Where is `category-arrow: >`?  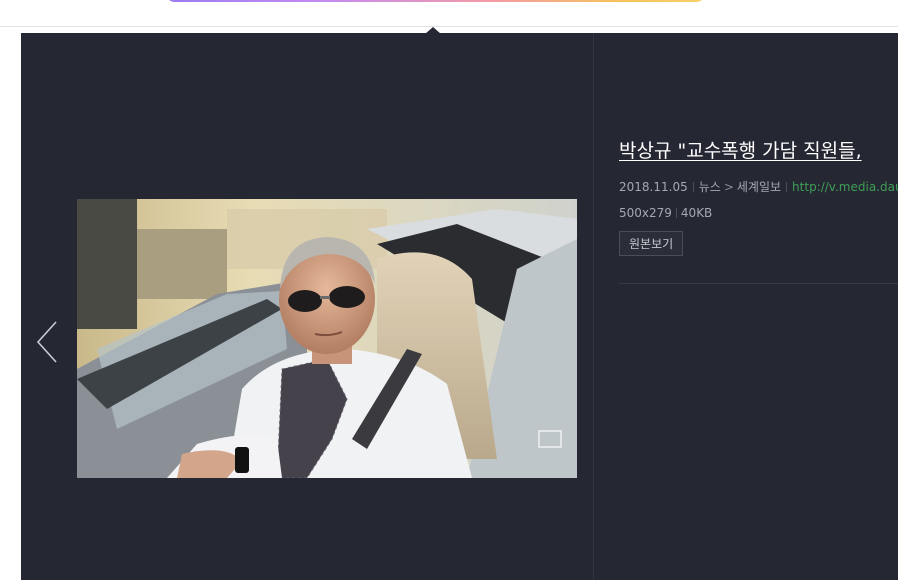 category-arrow: > is located at coordinates (728, 187).